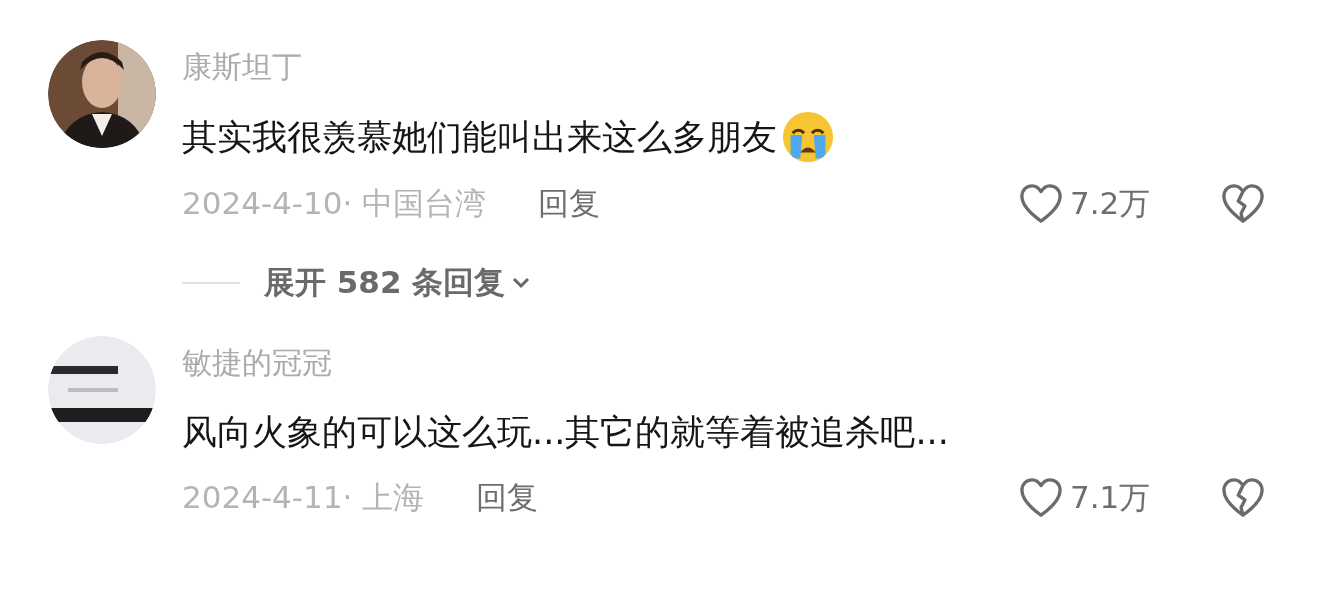  Describe the element at coordinates (521, 283) in the screenshot. I see `chevron-down-icon` at that location.